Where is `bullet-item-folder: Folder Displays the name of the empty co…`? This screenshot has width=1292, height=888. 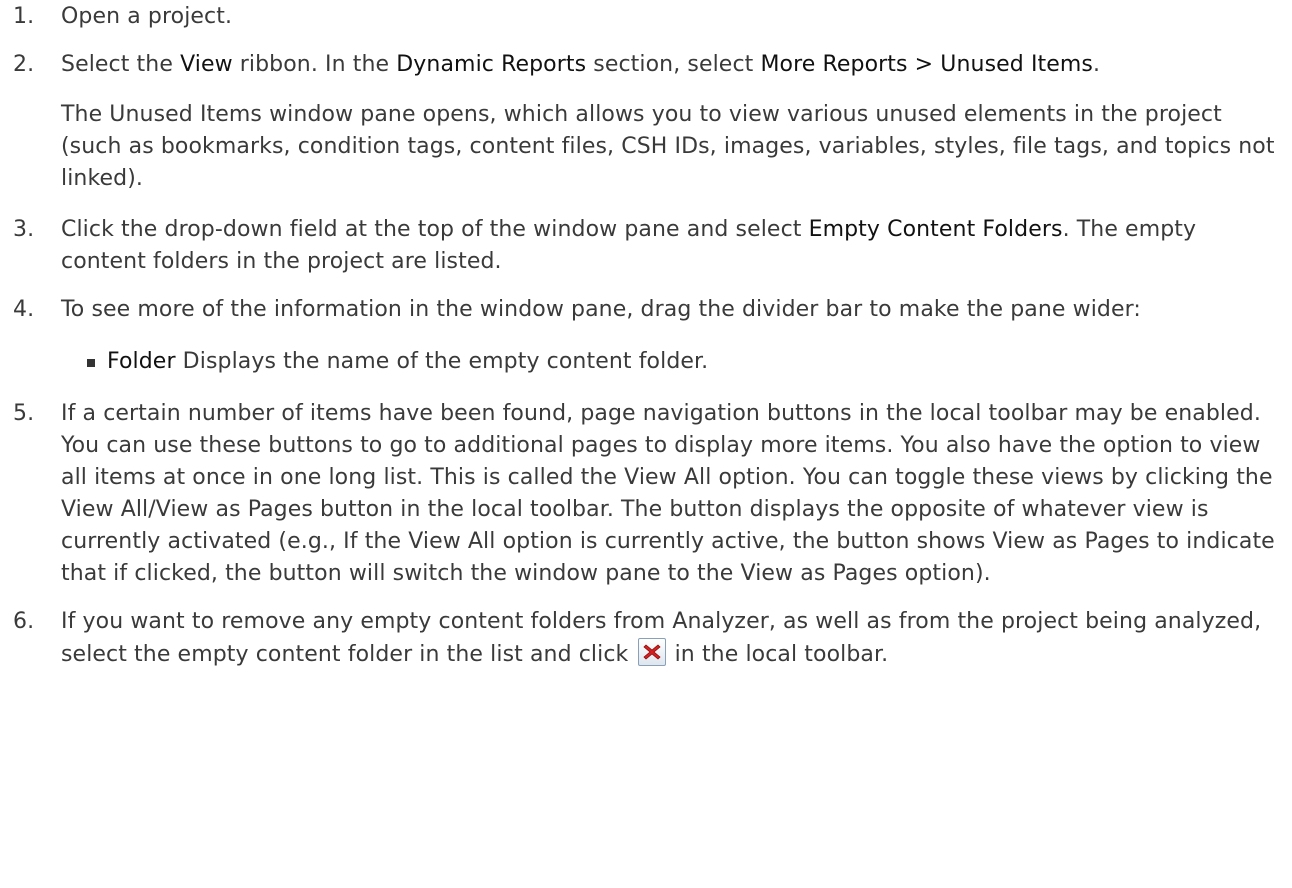 bullet-item-folder: Folder Displays the name of the empty co… is located at coordinates (646, 362).